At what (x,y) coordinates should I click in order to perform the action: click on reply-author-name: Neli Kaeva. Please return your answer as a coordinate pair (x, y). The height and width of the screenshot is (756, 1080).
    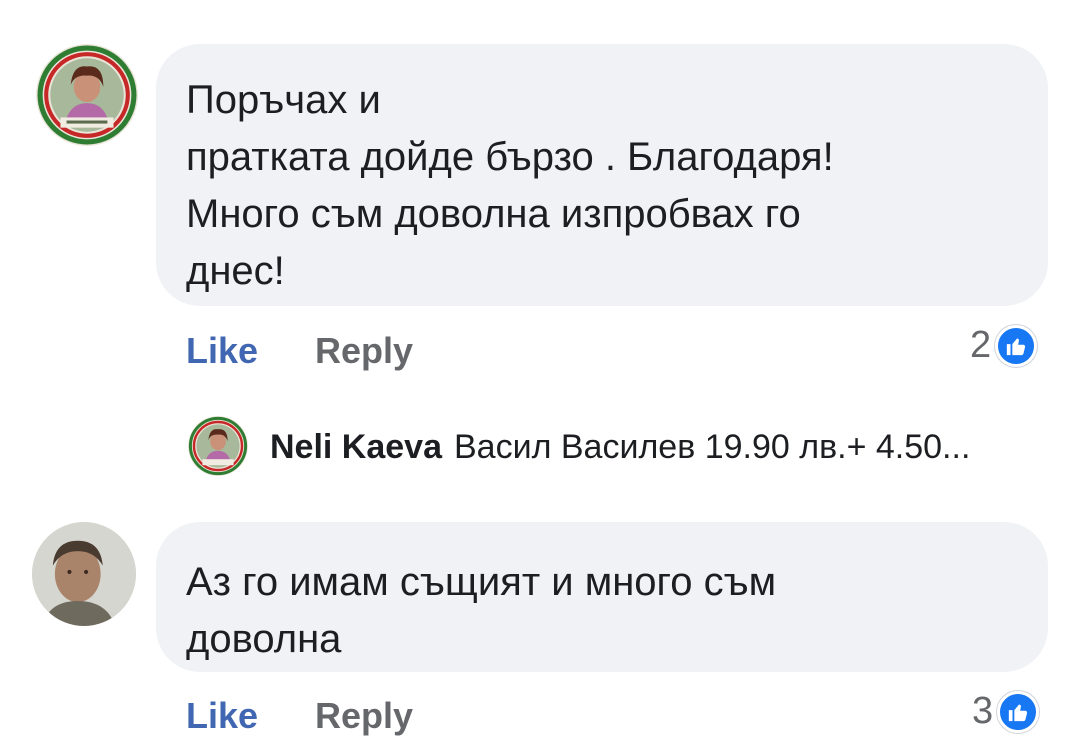
    Looking at the image, I should click on (356, 447).